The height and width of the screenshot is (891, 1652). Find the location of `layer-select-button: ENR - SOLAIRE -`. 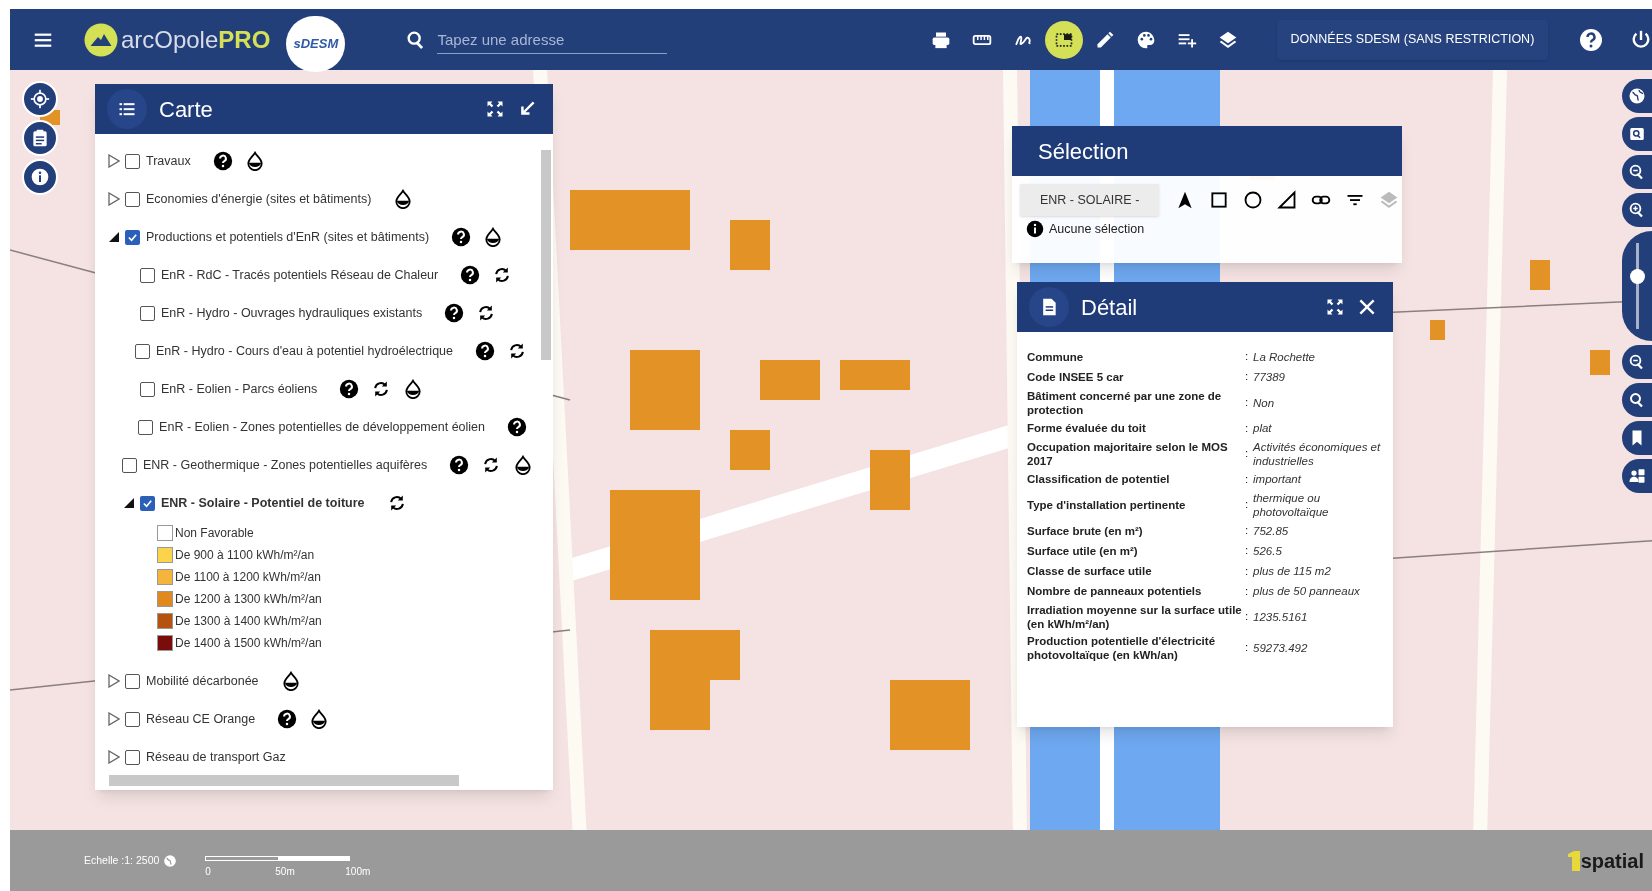

layer-select-button: ENR - SOLAIRE - is located at coordinates (1090, 200).